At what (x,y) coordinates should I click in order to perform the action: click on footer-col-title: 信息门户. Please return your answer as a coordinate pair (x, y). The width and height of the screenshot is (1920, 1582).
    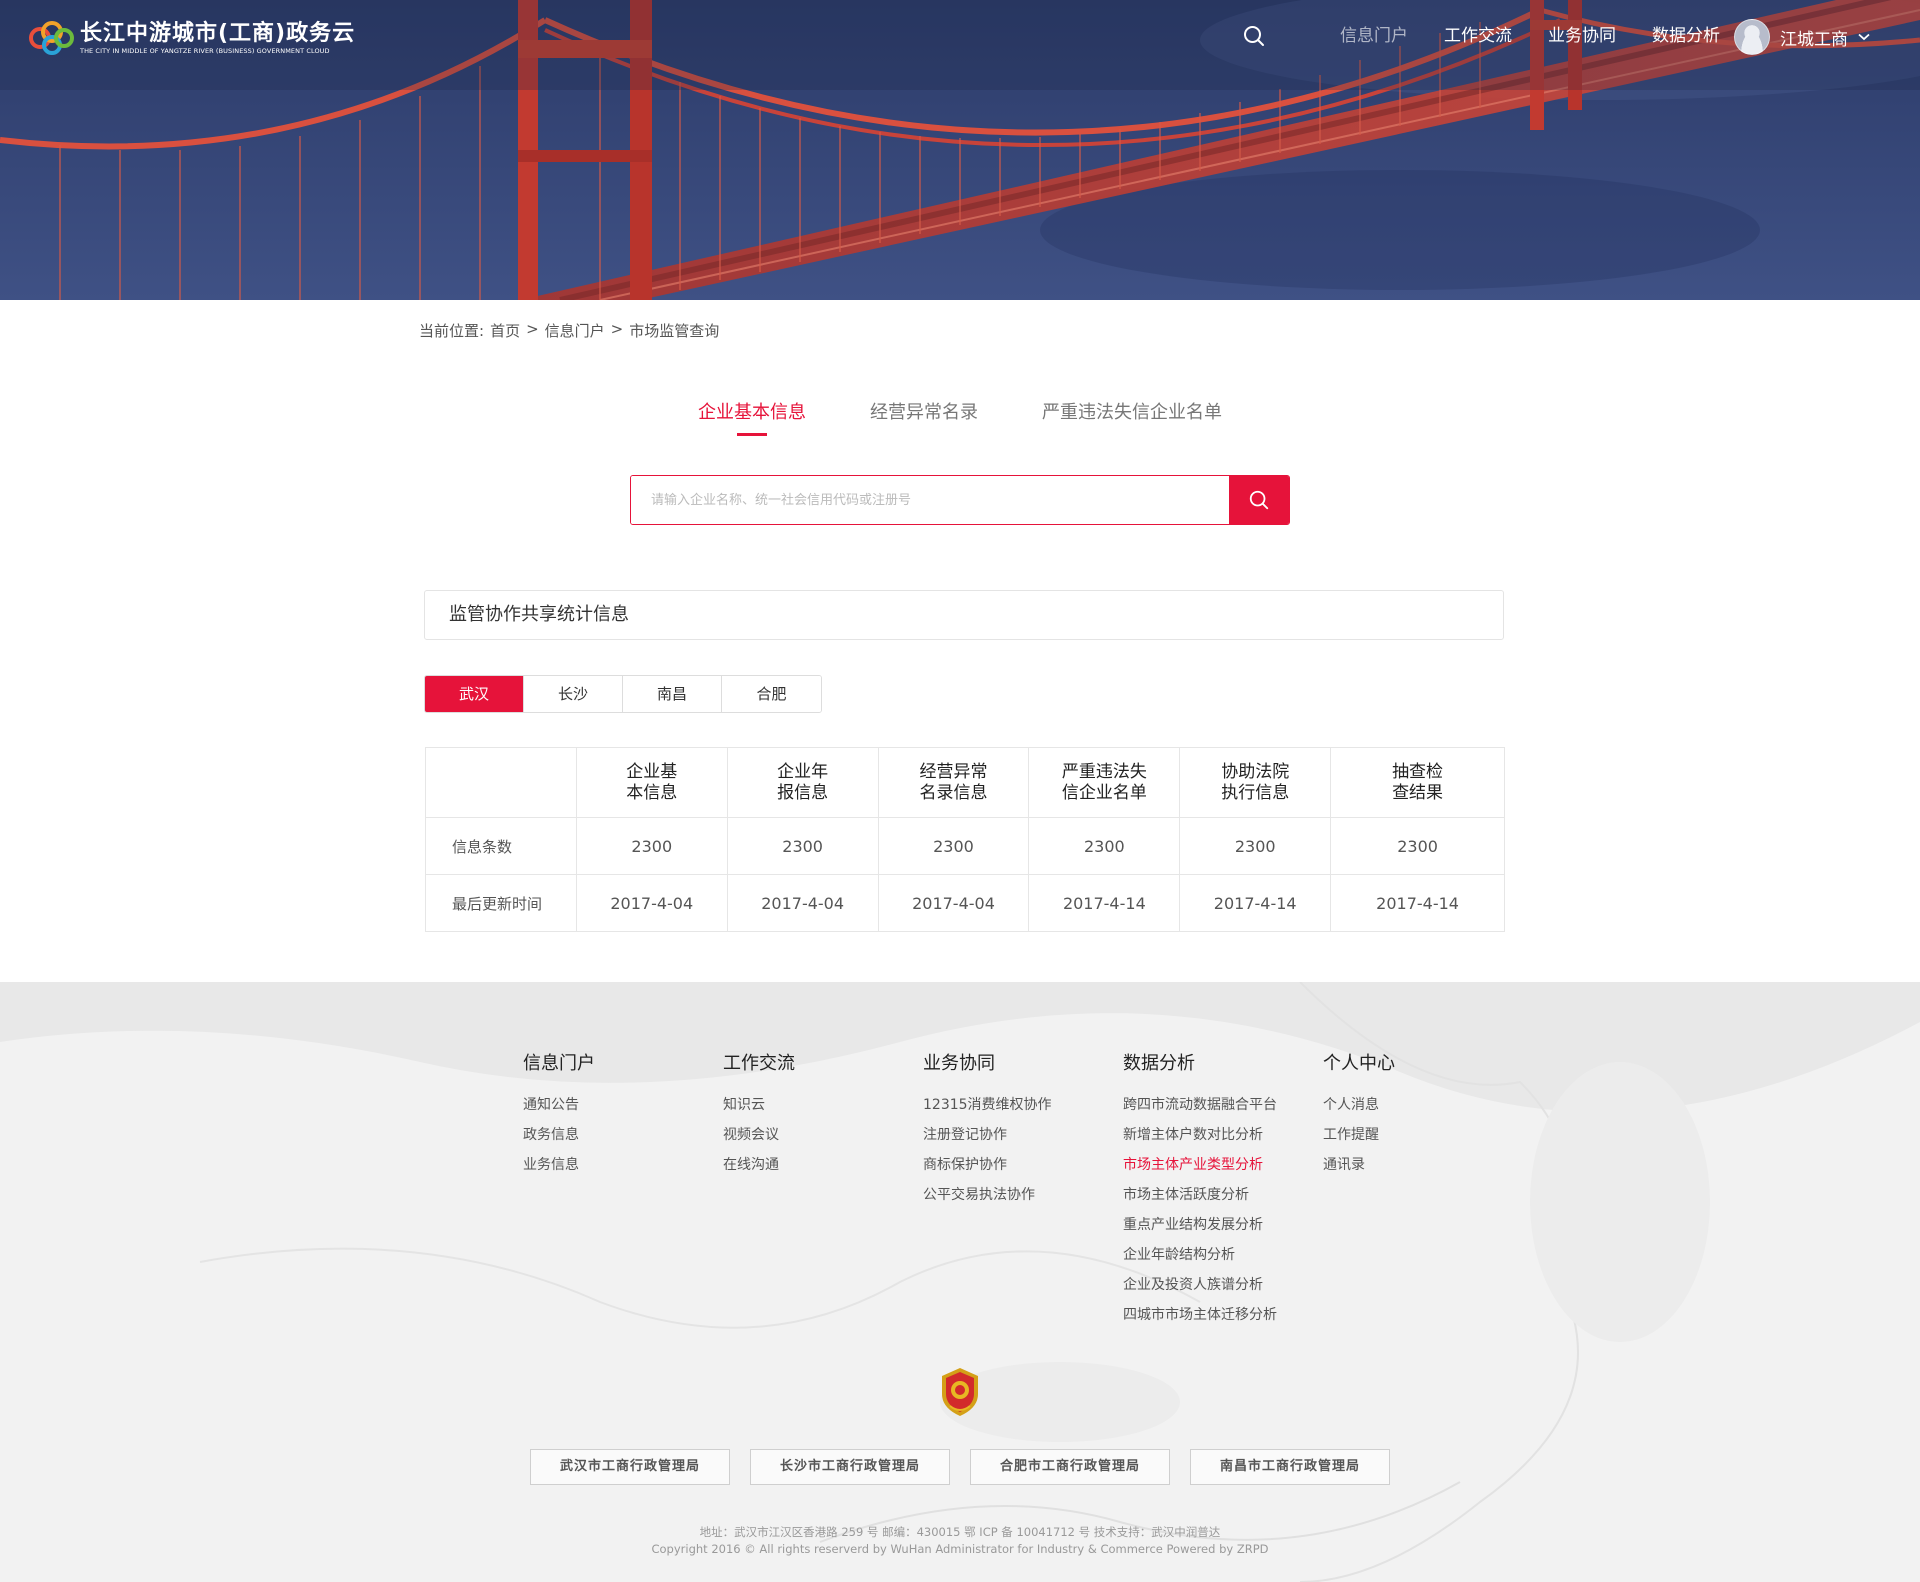
    Looking at the image, I should click on (559, 1063).